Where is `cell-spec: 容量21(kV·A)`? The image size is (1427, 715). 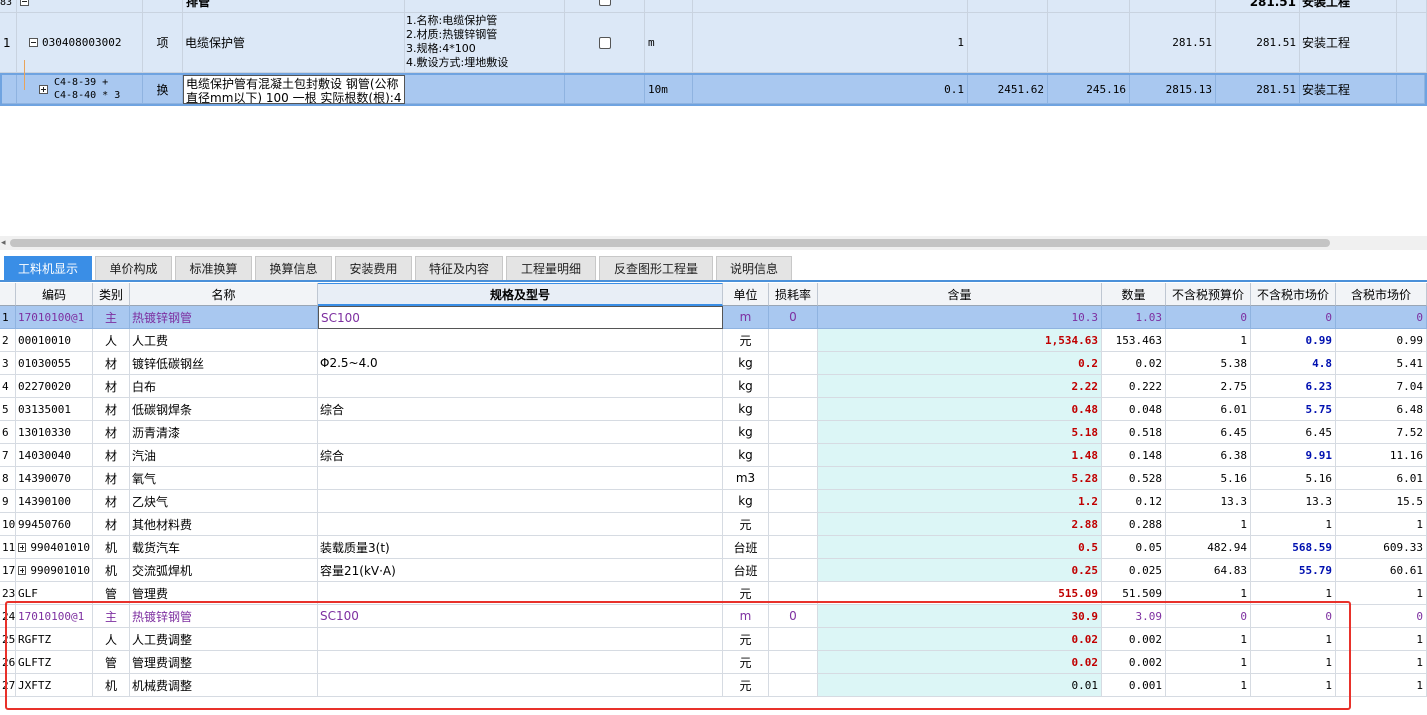 cell-spec: 容量21(kV·A) is located at coordinates (520, 570).